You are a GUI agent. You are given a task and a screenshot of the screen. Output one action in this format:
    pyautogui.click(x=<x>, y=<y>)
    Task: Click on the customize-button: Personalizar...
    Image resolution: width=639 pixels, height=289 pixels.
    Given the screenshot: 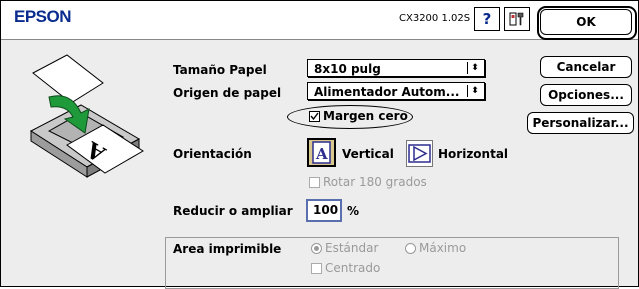 What is the action you would take?
    pyautogui.click(x=580, y=123)
    